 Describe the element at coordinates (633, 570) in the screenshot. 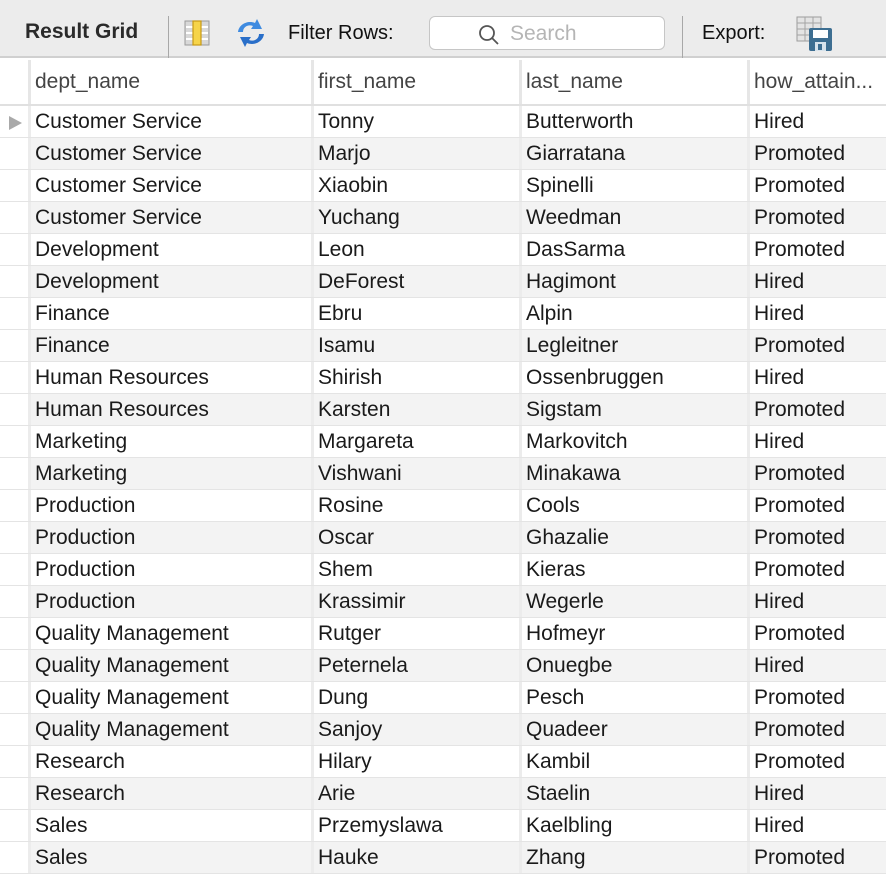

I see `cell-last-name: Kieras` at that location.